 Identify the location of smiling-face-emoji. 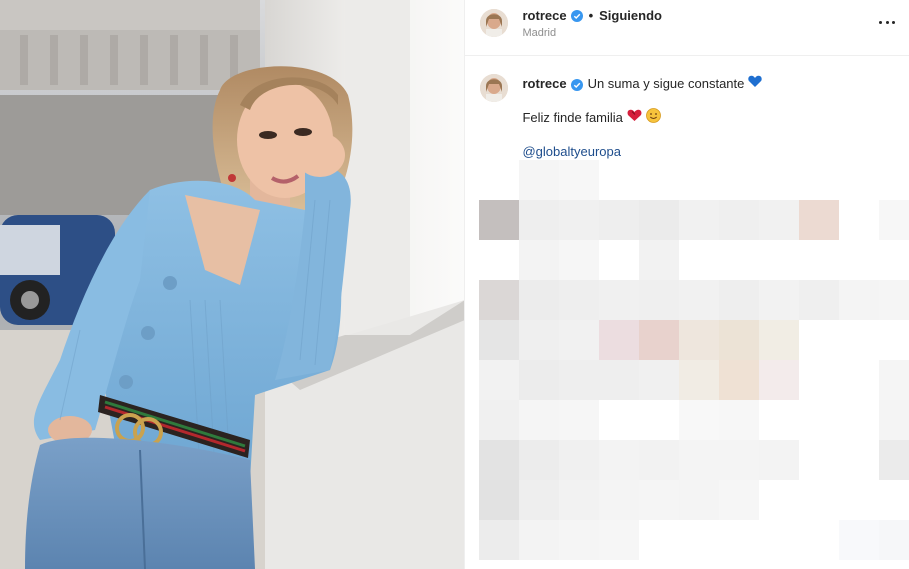
(653, 117).